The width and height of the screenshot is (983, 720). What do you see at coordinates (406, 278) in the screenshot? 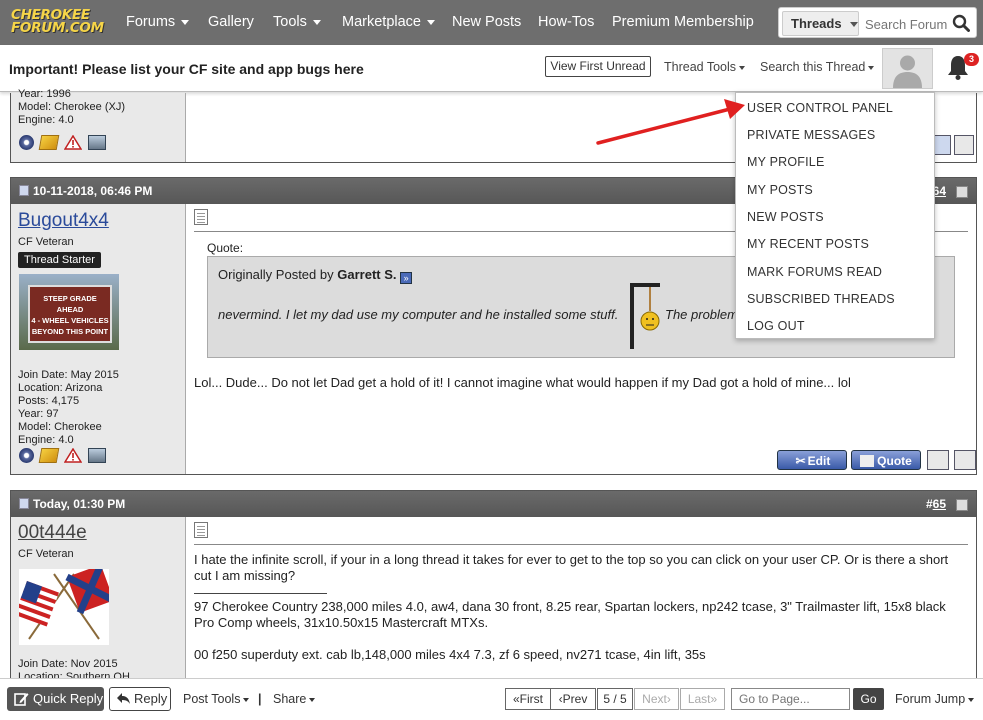
I see `view-post-arrow-icon: »` at bounding box center [406, 278].